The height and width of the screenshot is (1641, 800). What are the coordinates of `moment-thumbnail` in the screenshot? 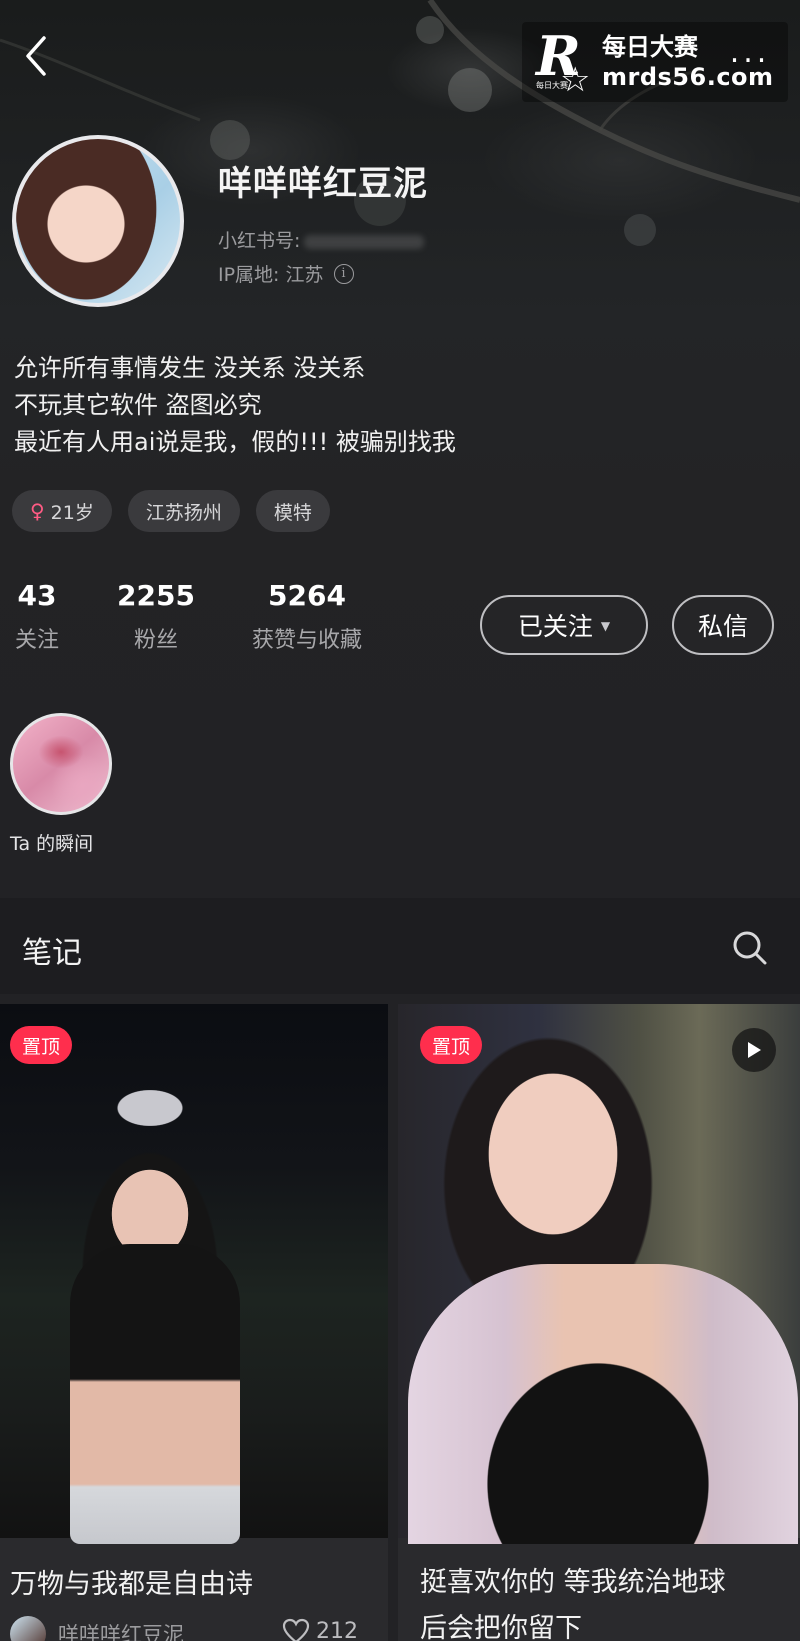 It's located at (61, 764).